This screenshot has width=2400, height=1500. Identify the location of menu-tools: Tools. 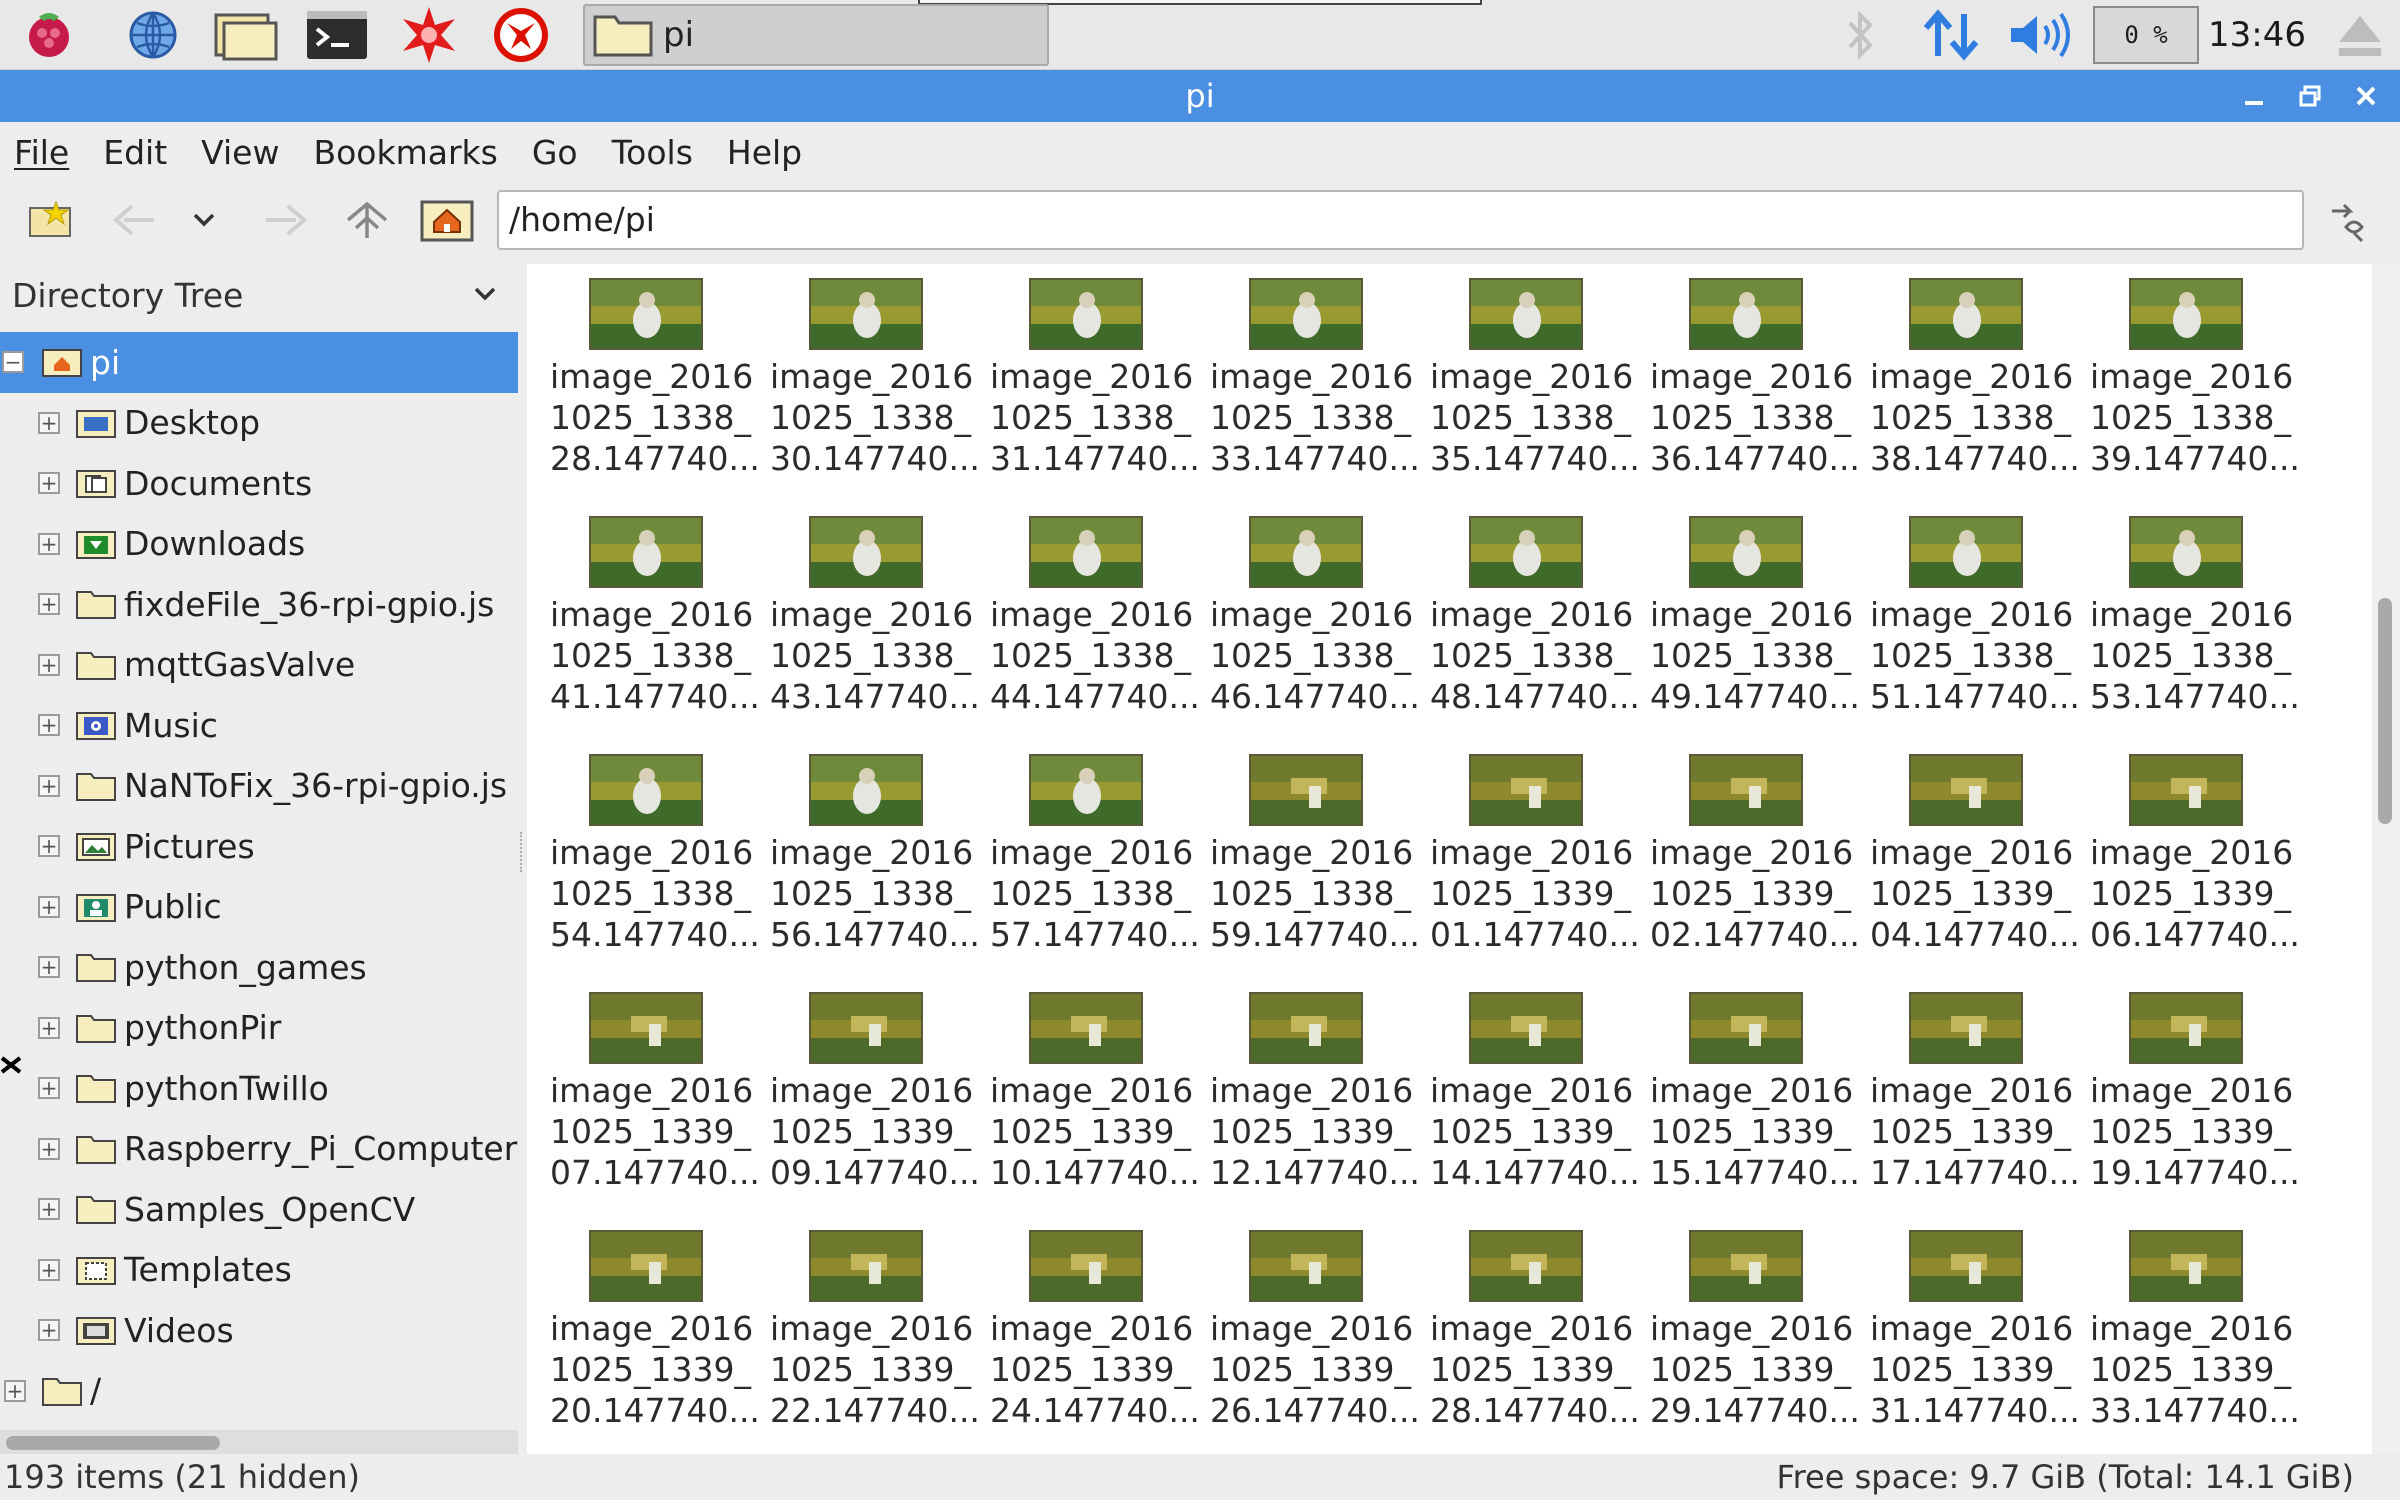
(652, 152).